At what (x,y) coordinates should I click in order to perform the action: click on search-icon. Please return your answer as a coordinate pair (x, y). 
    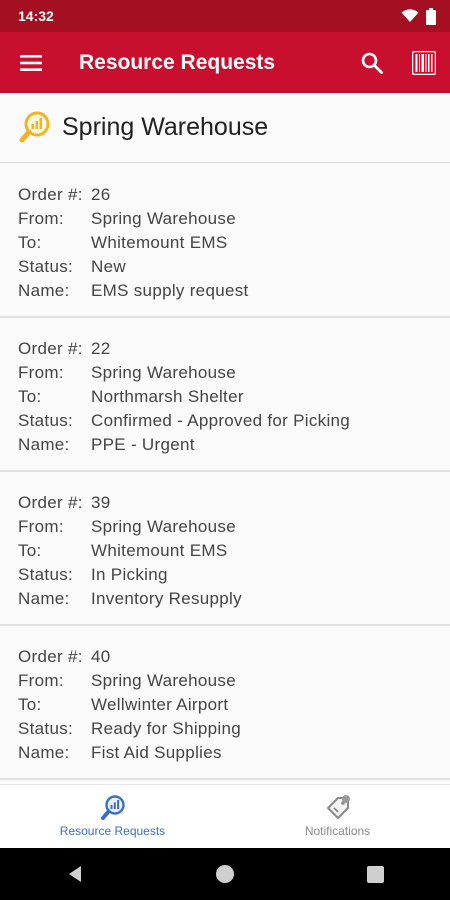
    Looking at the image, I should click on (372, 63).